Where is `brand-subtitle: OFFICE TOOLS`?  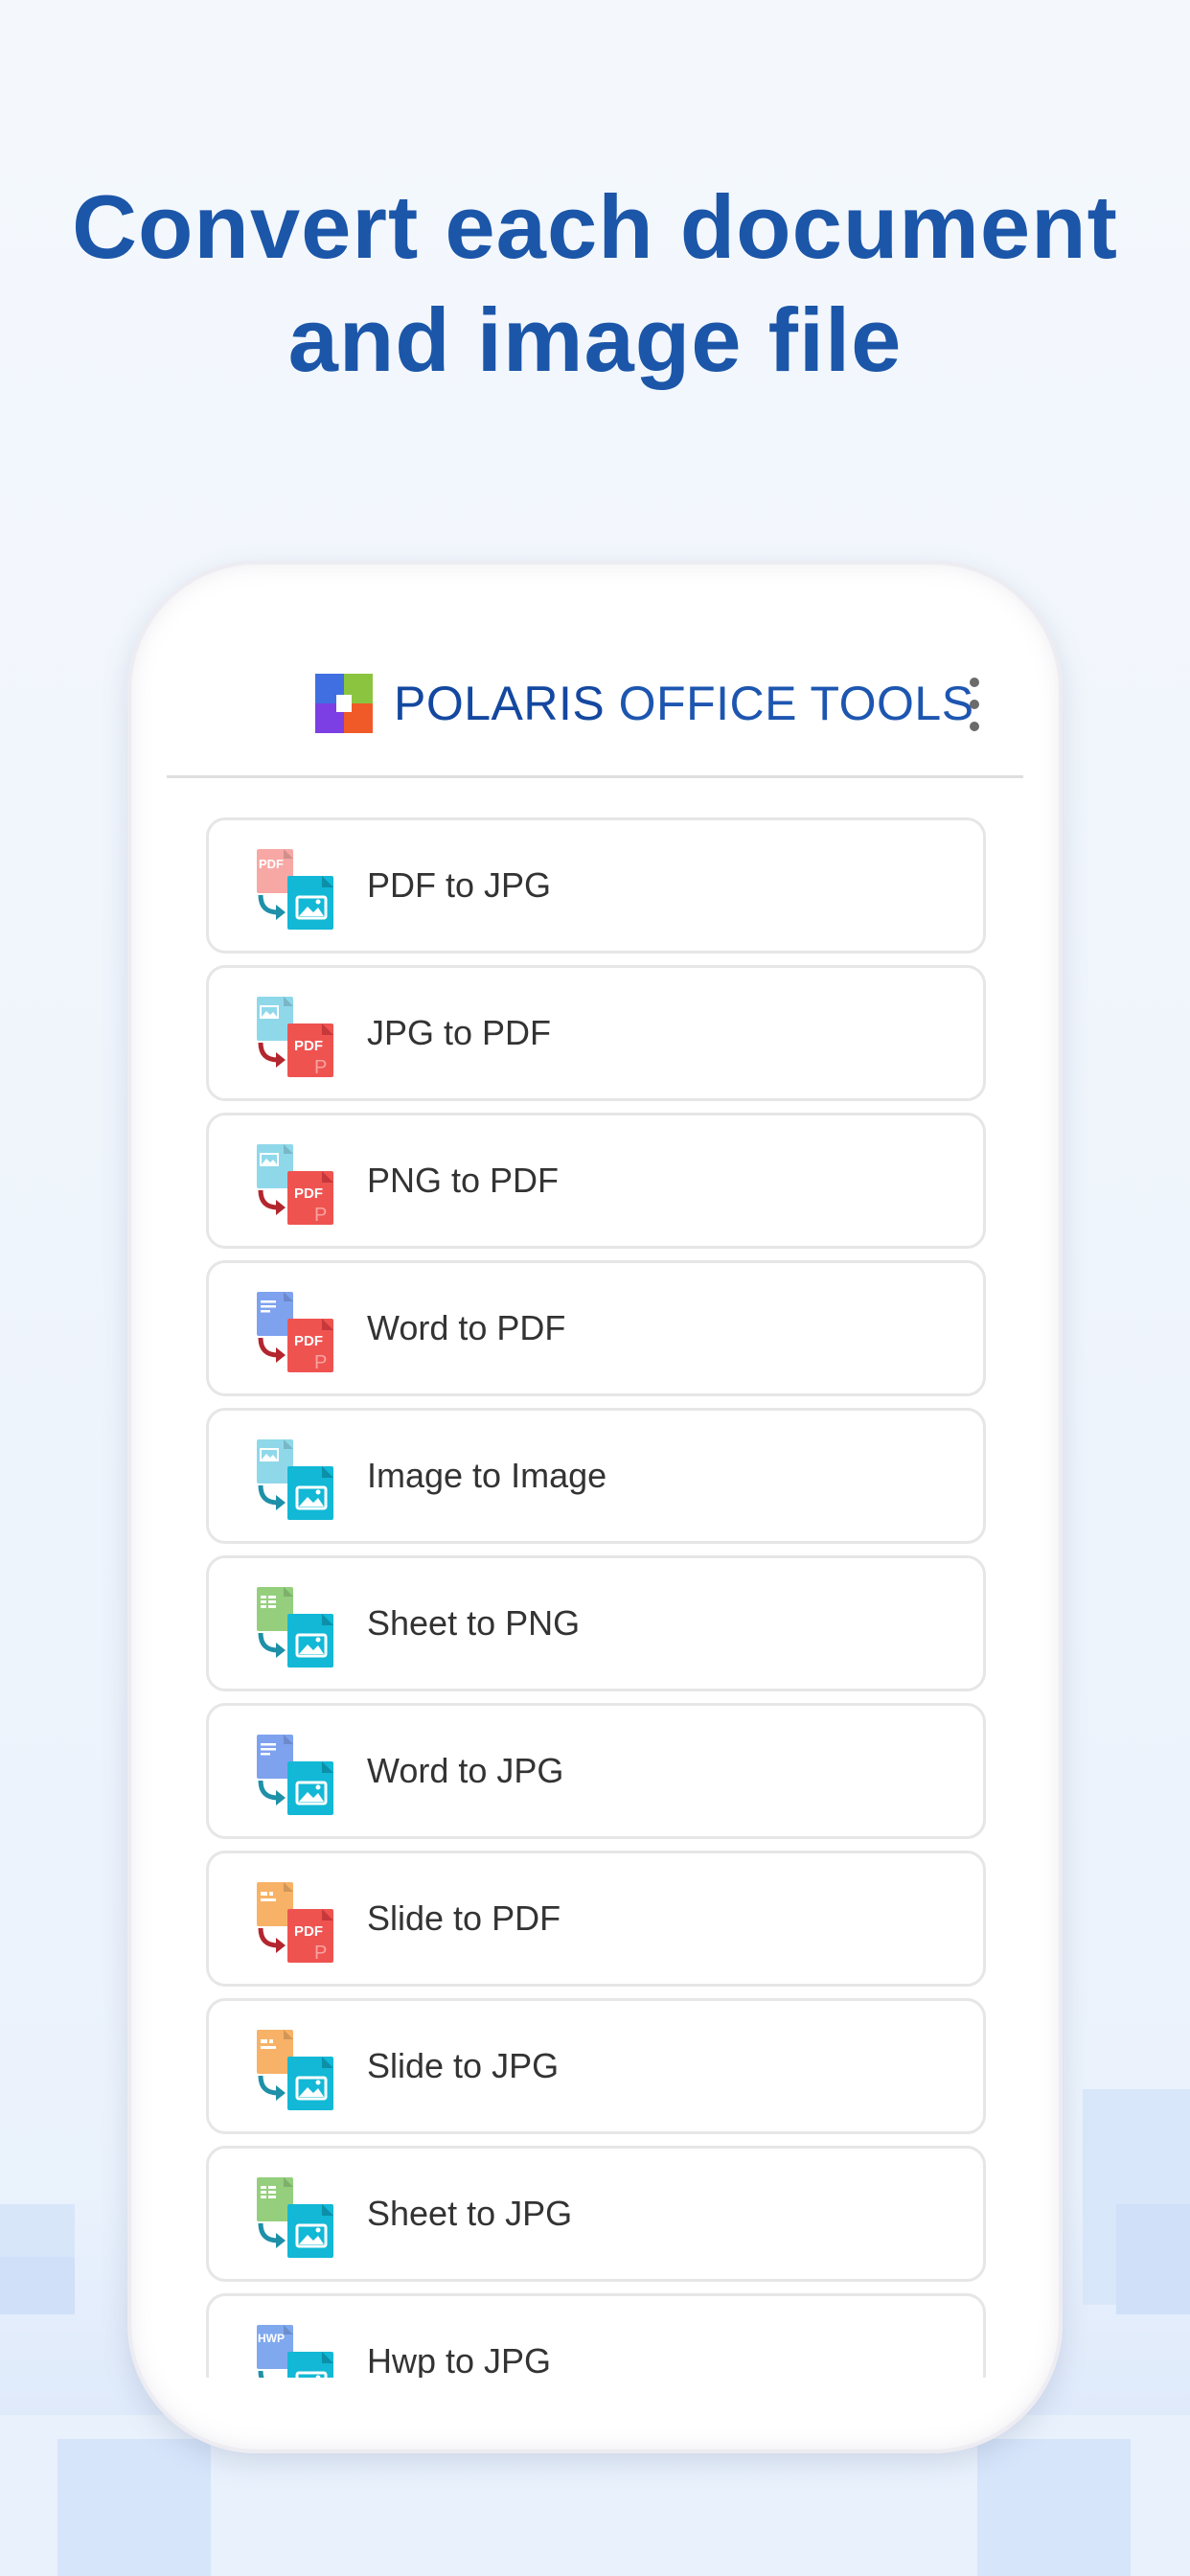 brand-subtitle: OFFICE TOOLS is located at coordinates (796, 703).